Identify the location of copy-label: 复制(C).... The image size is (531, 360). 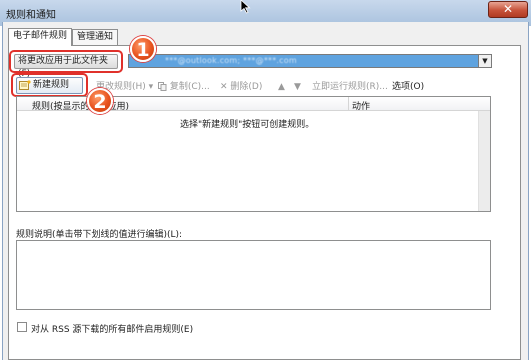
(189, 87).